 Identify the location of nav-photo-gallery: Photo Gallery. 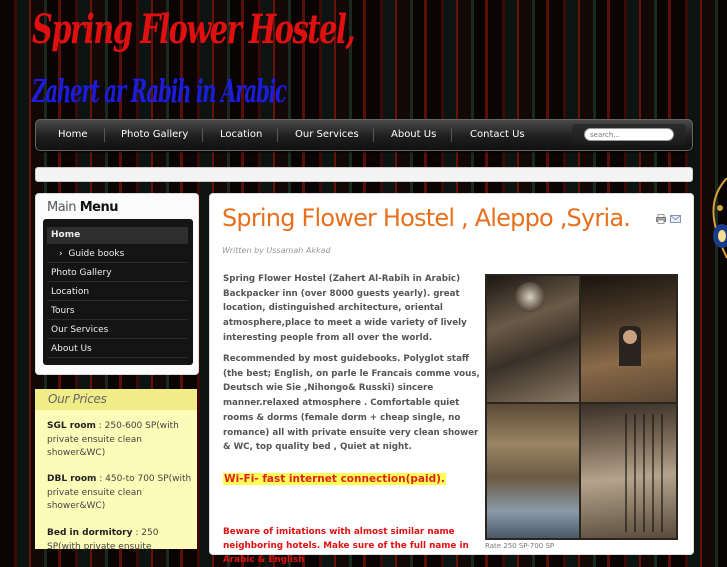
(154, 135).